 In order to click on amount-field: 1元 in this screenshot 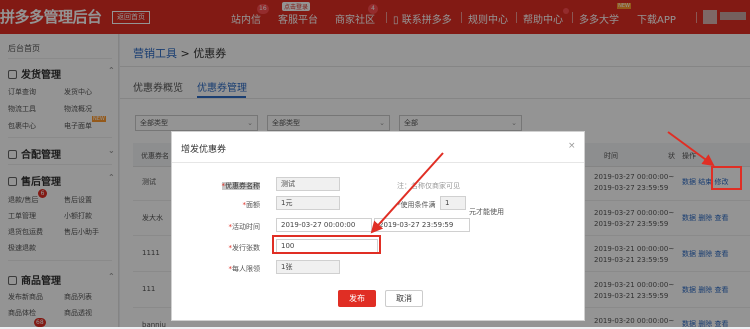, I will do `click(308, 203)`.